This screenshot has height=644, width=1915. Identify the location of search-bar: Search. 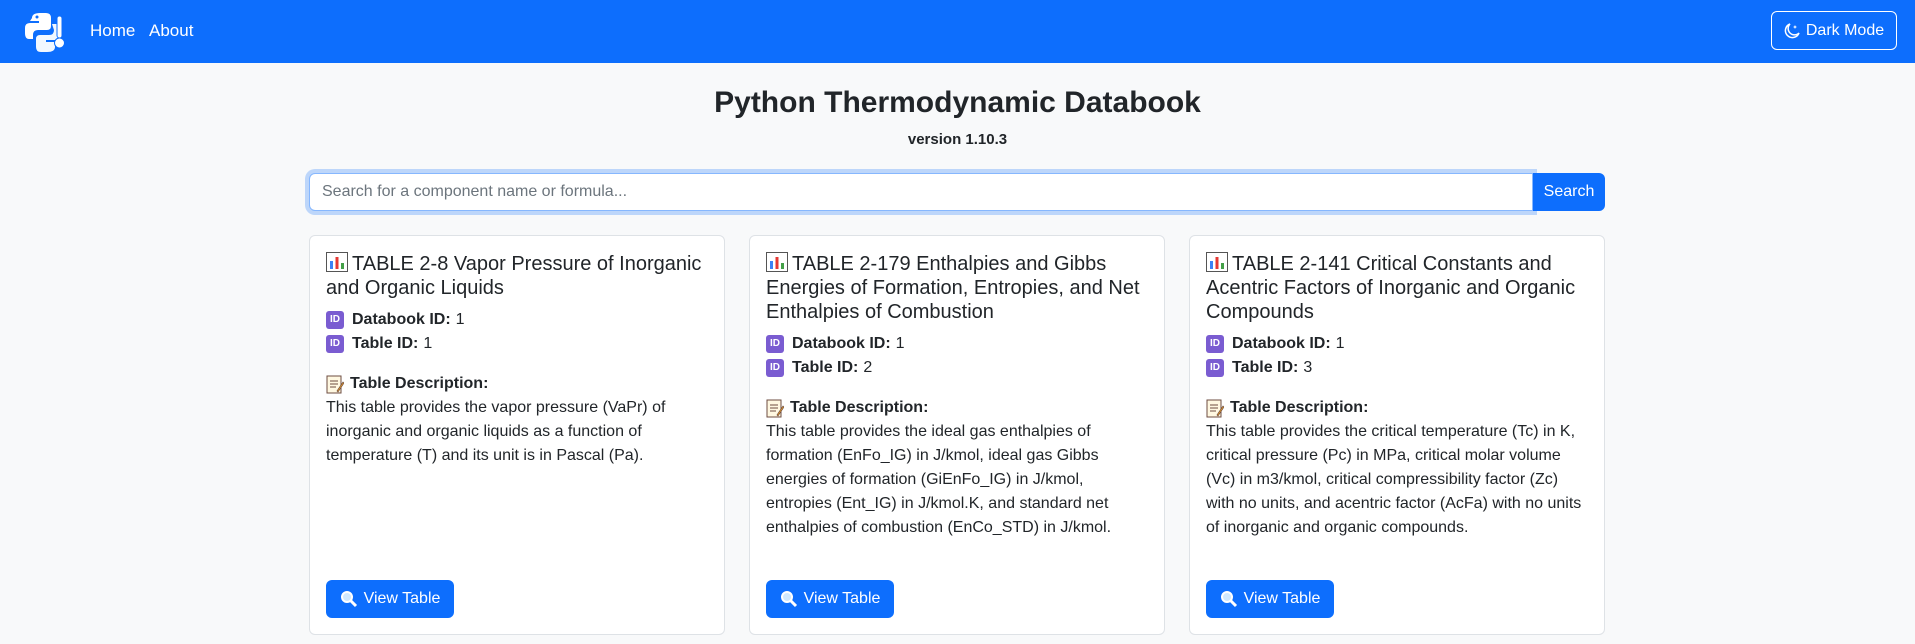
(957, 192).